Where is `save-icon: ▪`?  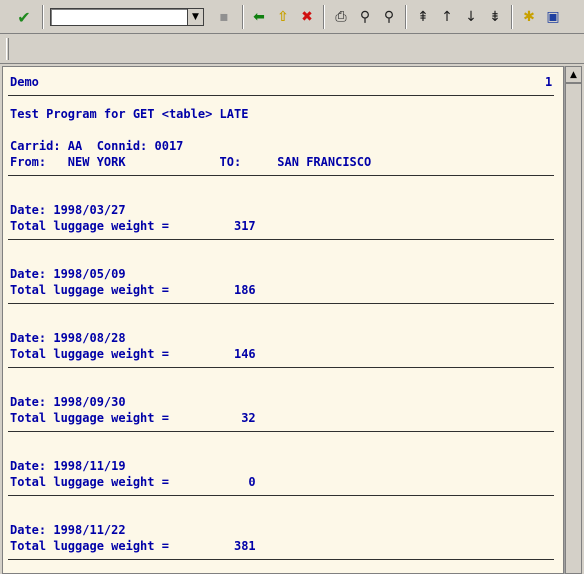 save-icon: ▪ is located at coordinates (224, 17).